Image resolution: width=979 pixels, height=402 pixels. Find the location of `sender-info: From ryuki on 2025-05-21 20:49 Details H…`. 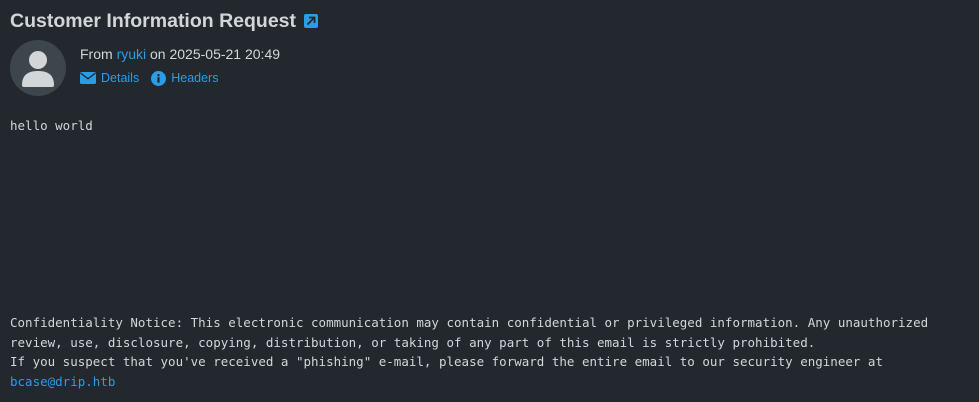

sender-info: From ryuki on 2025-05-21 20:49 Details H… is located at coordinates (180, 68).